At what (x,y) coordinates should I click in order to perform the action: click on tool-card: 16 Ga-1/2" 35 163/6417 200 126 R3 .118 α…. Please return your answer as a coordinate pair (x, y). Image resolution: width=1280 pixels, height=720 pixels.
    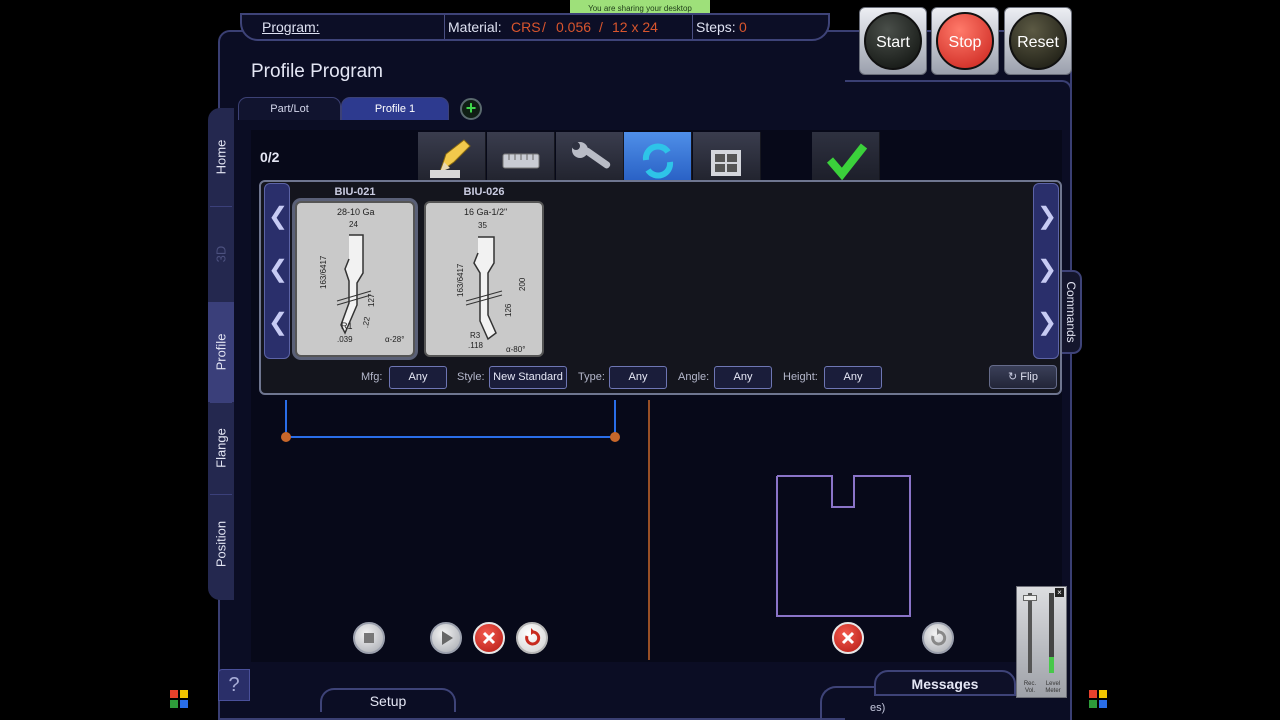
    Looking at the image, I should click on (484, 279).